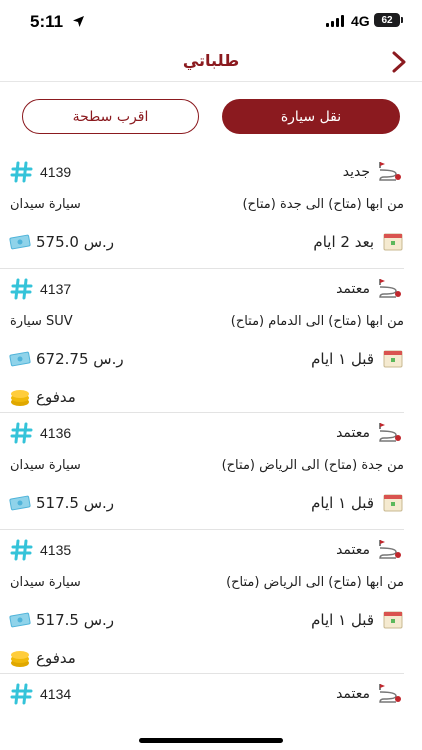  What do you see at coordinates (315, 582) in the screenshot?
I see `order-route: من ابها (متاح) الى الرياض (متاح)` at bounding box center [315, 582].